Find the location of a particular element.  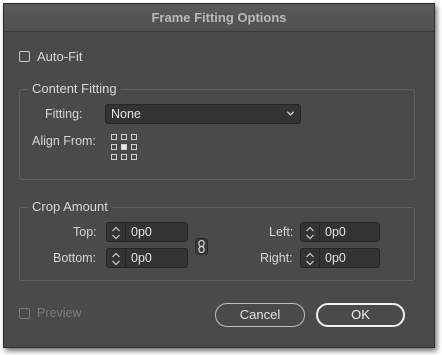

crop-left-input: 0p0 is located at coordinates (349, 232).